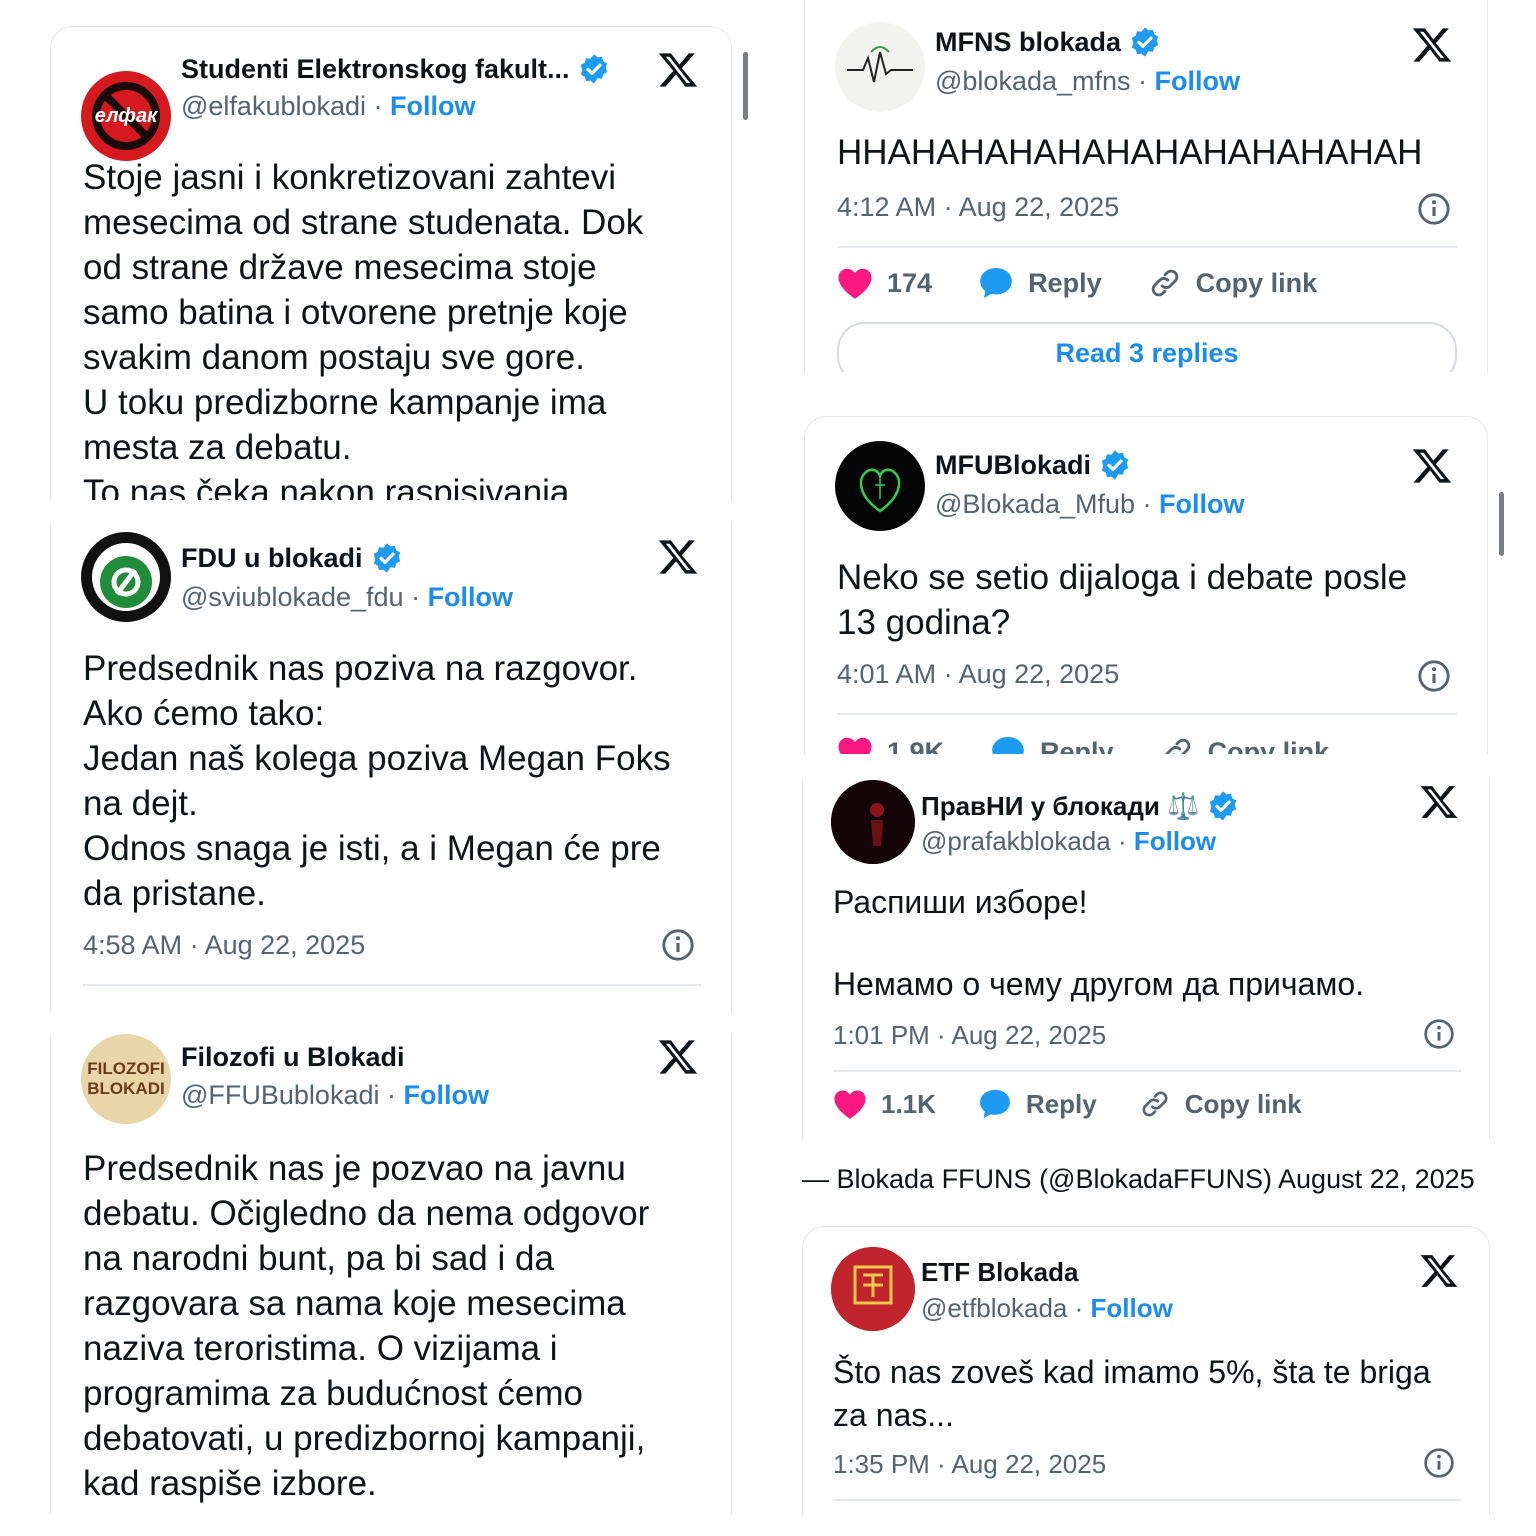  I want to click on handle-row: @prafakblokada · Follow, so click(1068, 841).